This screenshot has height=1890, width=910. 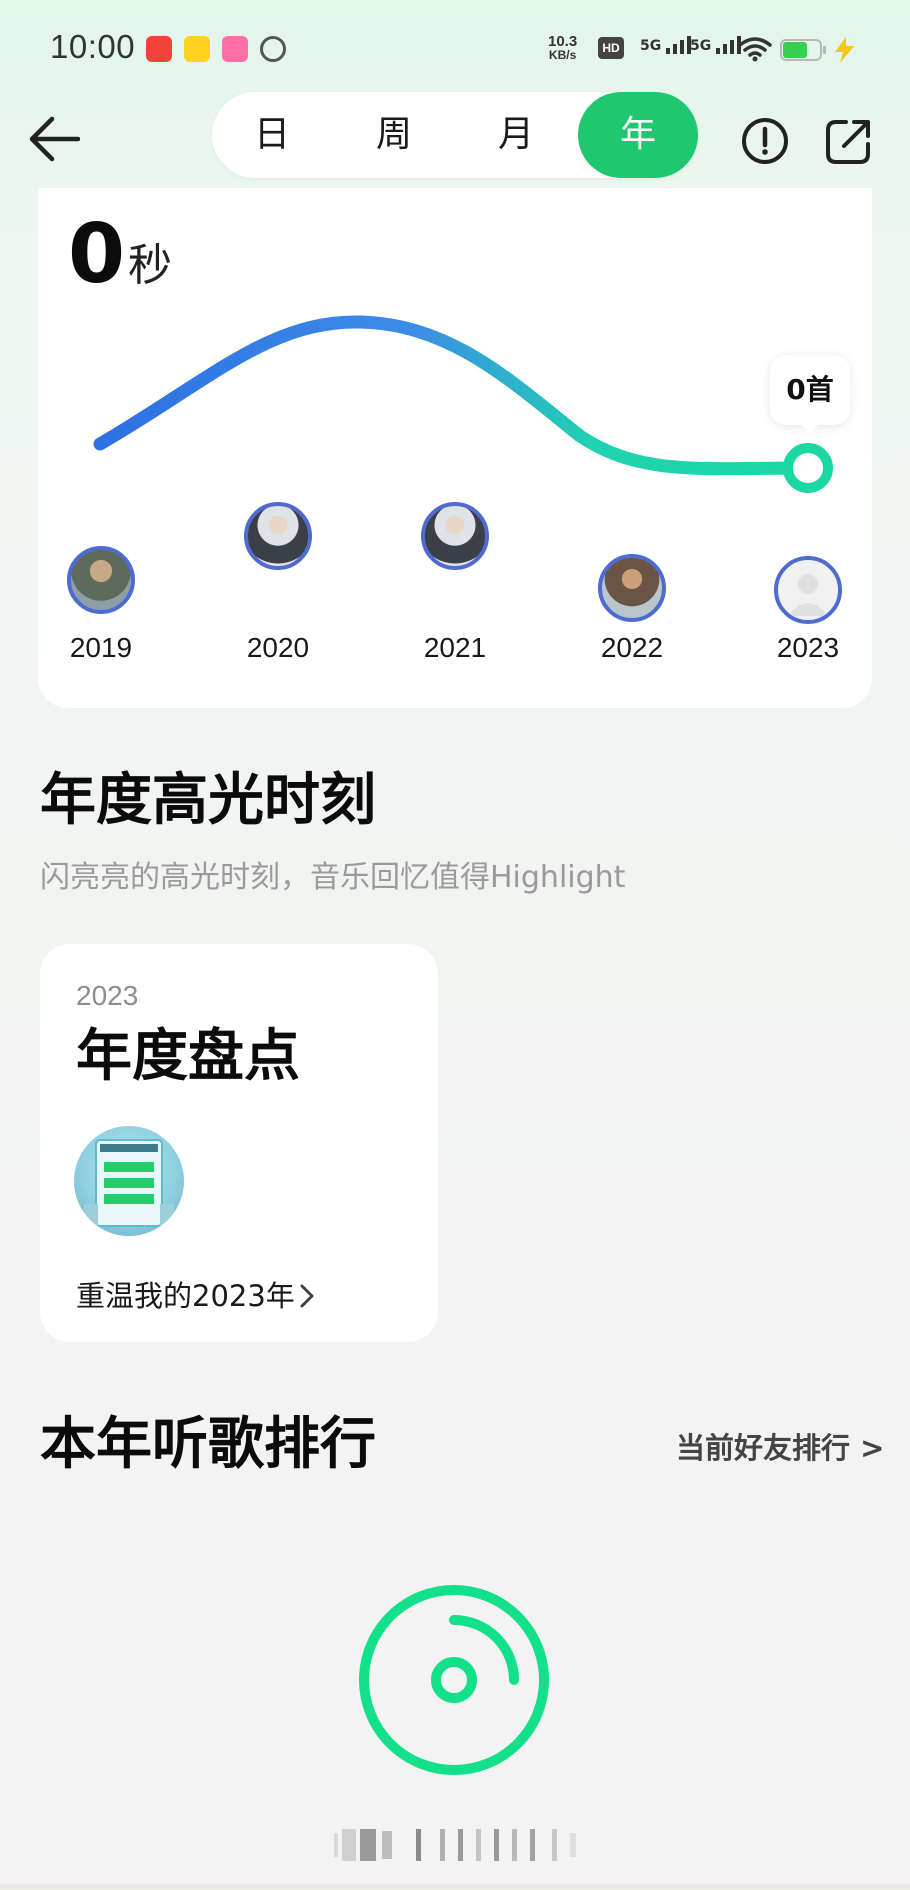 What do you see at coordinates (455, 647) in the screenshot?
I see `year-label-2021: 2021` at bounding box center [455, 647].